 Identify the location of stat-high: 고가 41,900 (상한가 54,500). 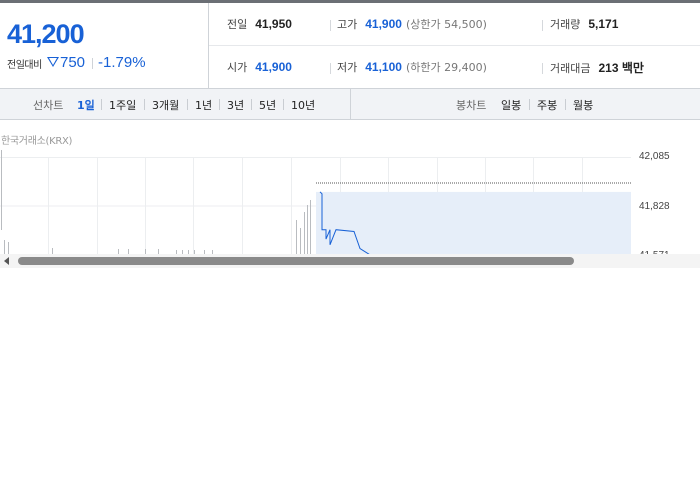
(412, 24).